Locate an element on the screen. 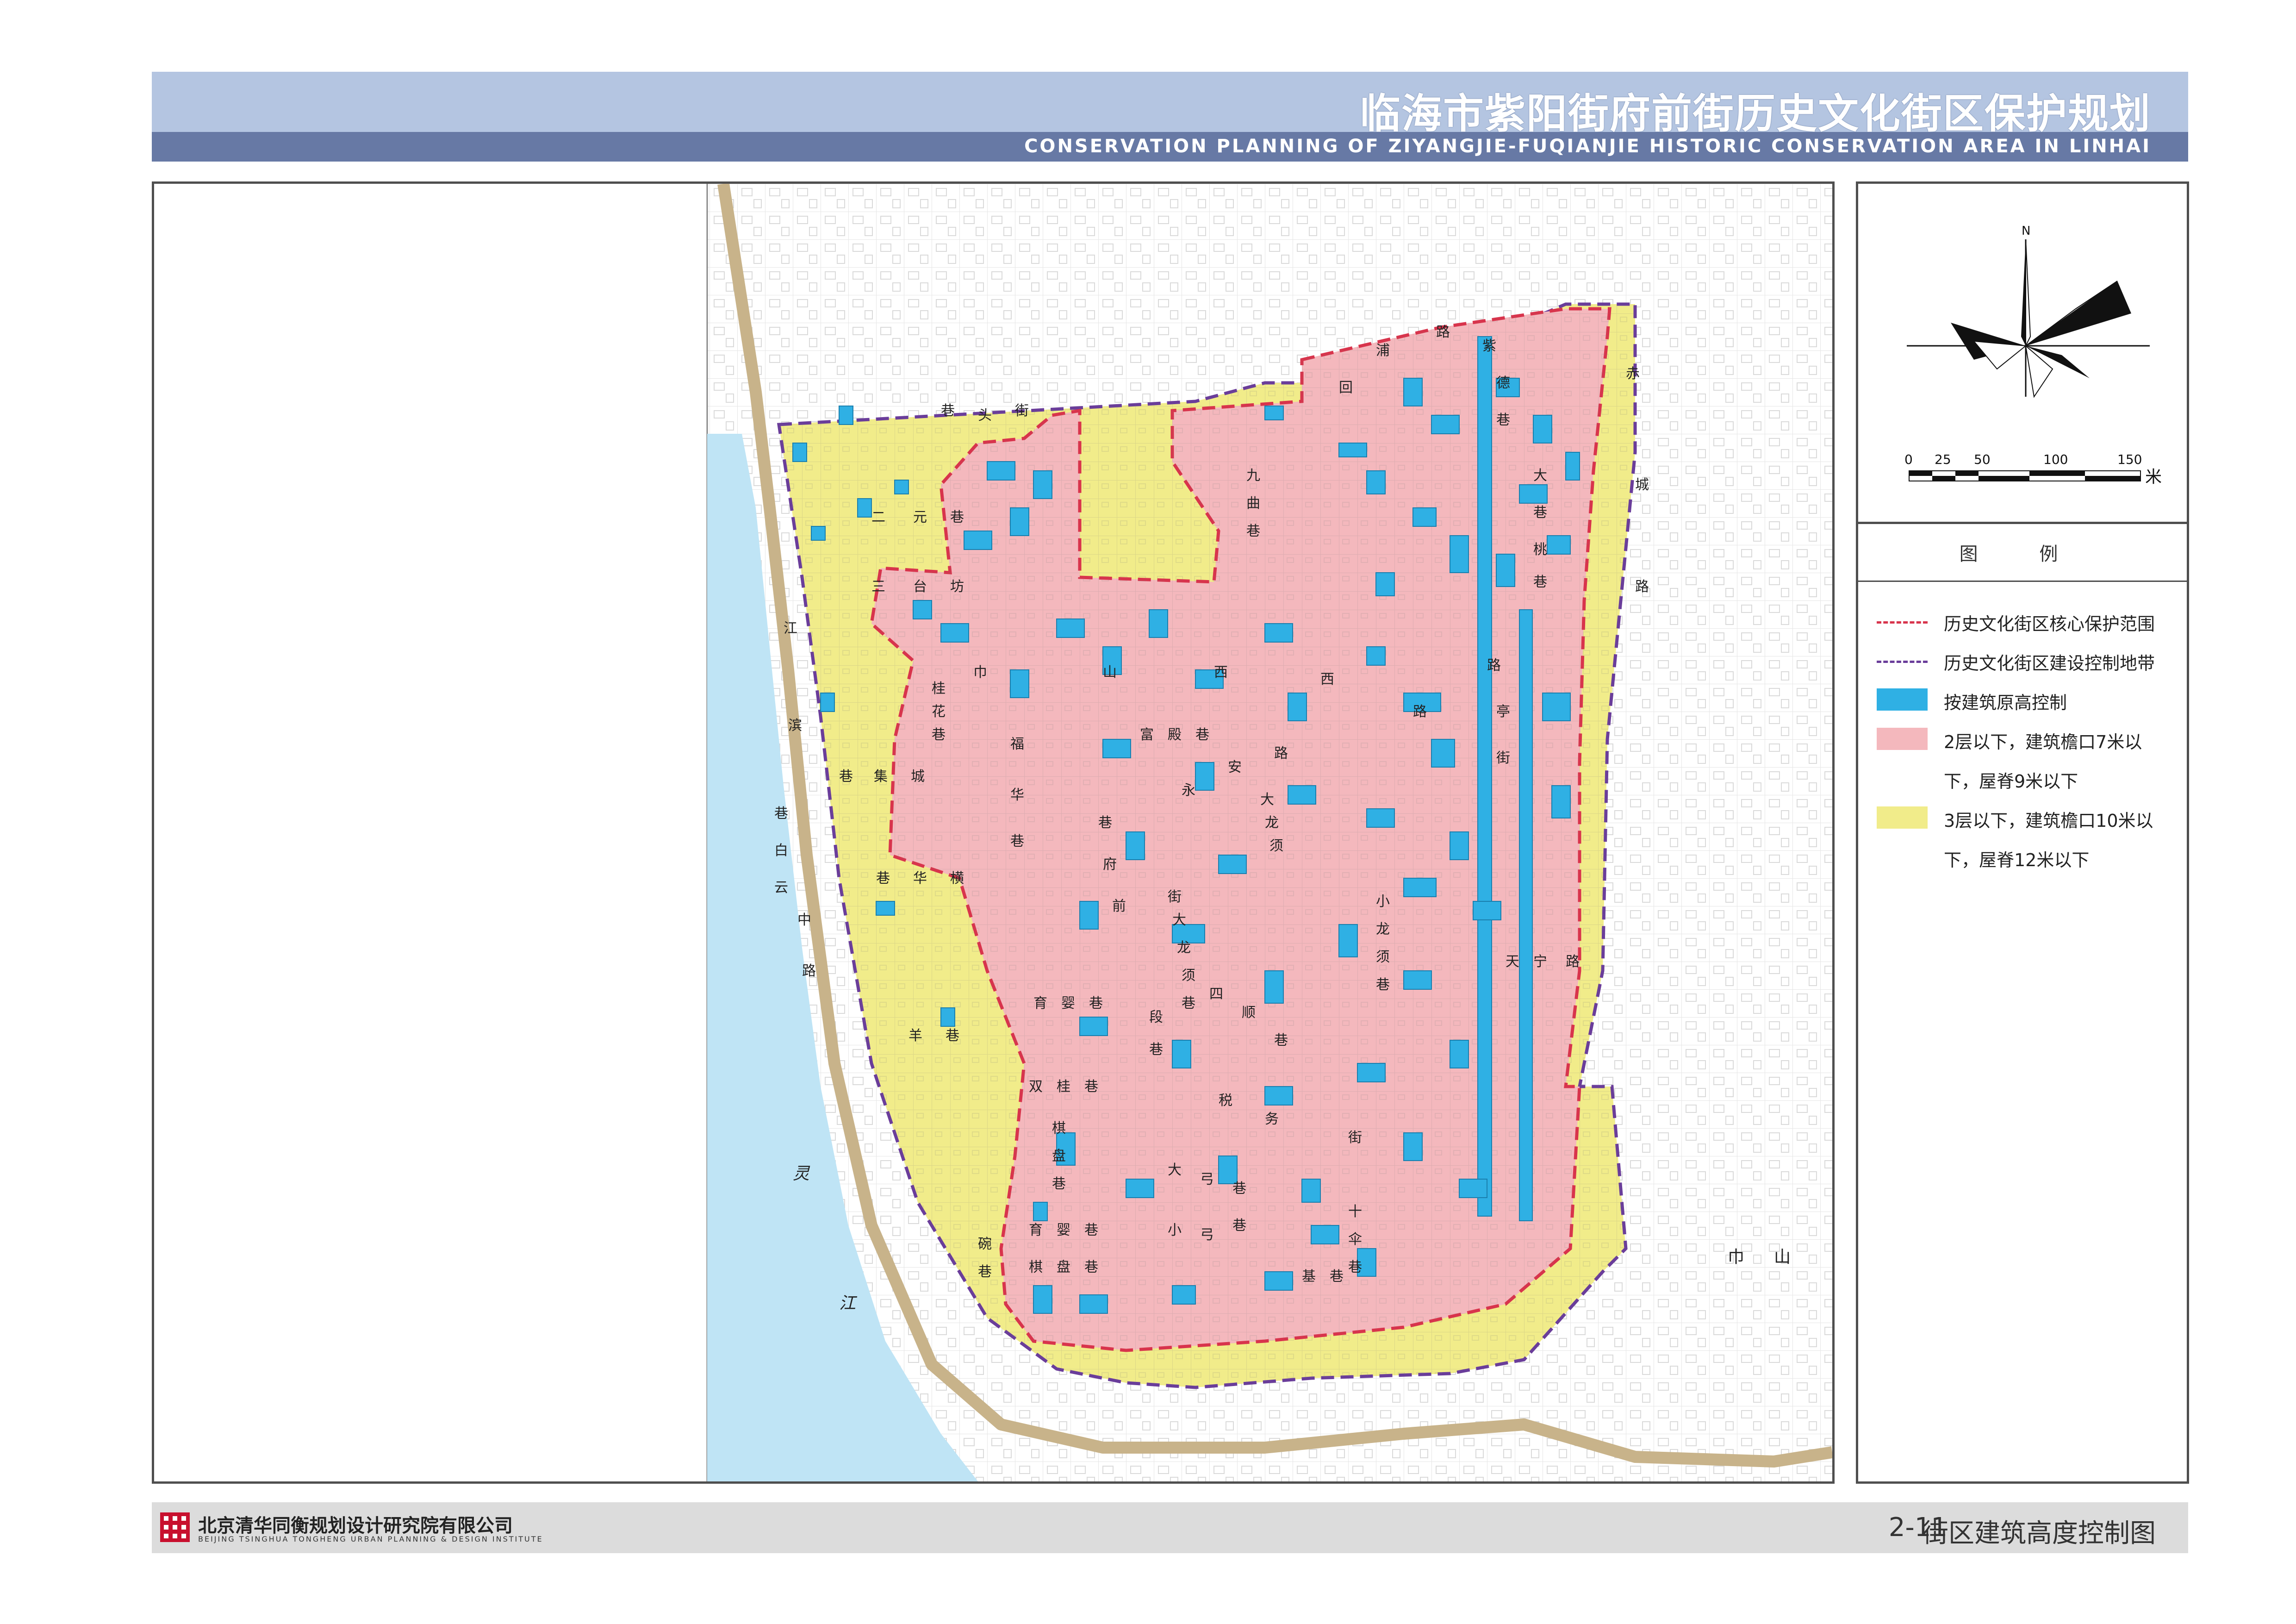 The image size is (2296, 1624). street-label: 二 is located at coordinates (878, 517).